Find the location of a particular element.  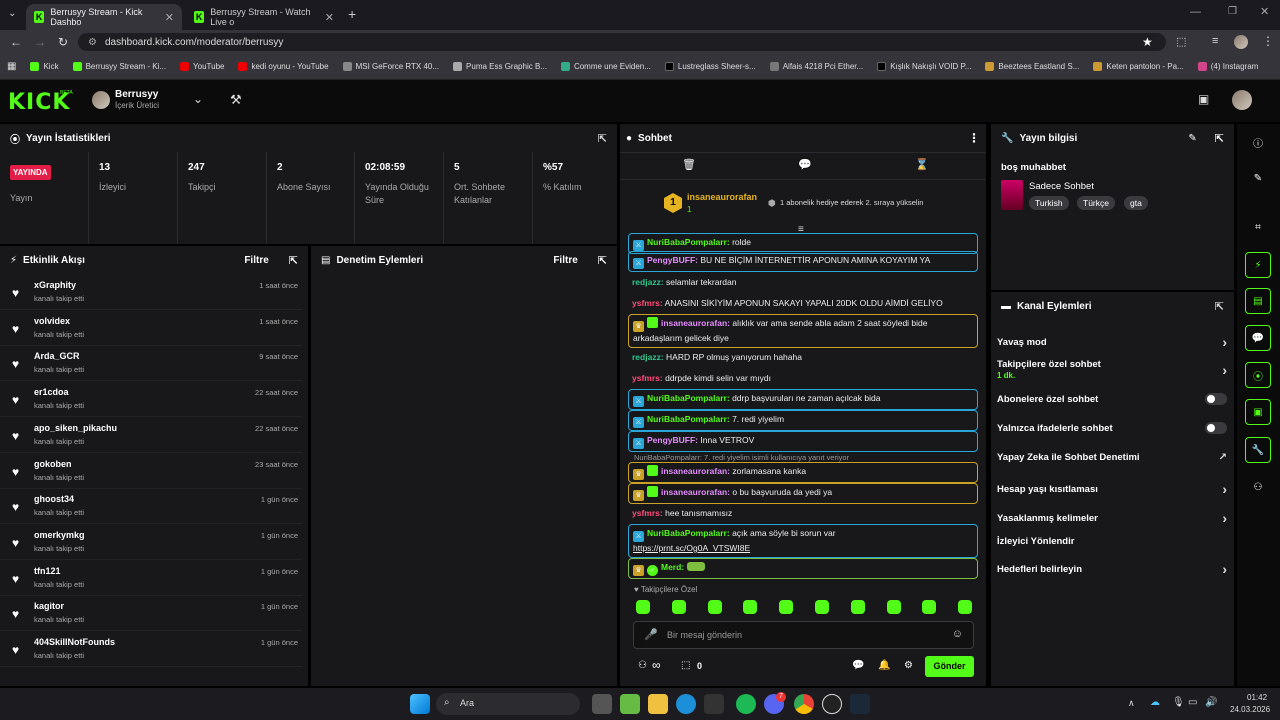

chat-message: ⚔ PengyBUFF: Inna VETROV is located at coordinates (803, 441).